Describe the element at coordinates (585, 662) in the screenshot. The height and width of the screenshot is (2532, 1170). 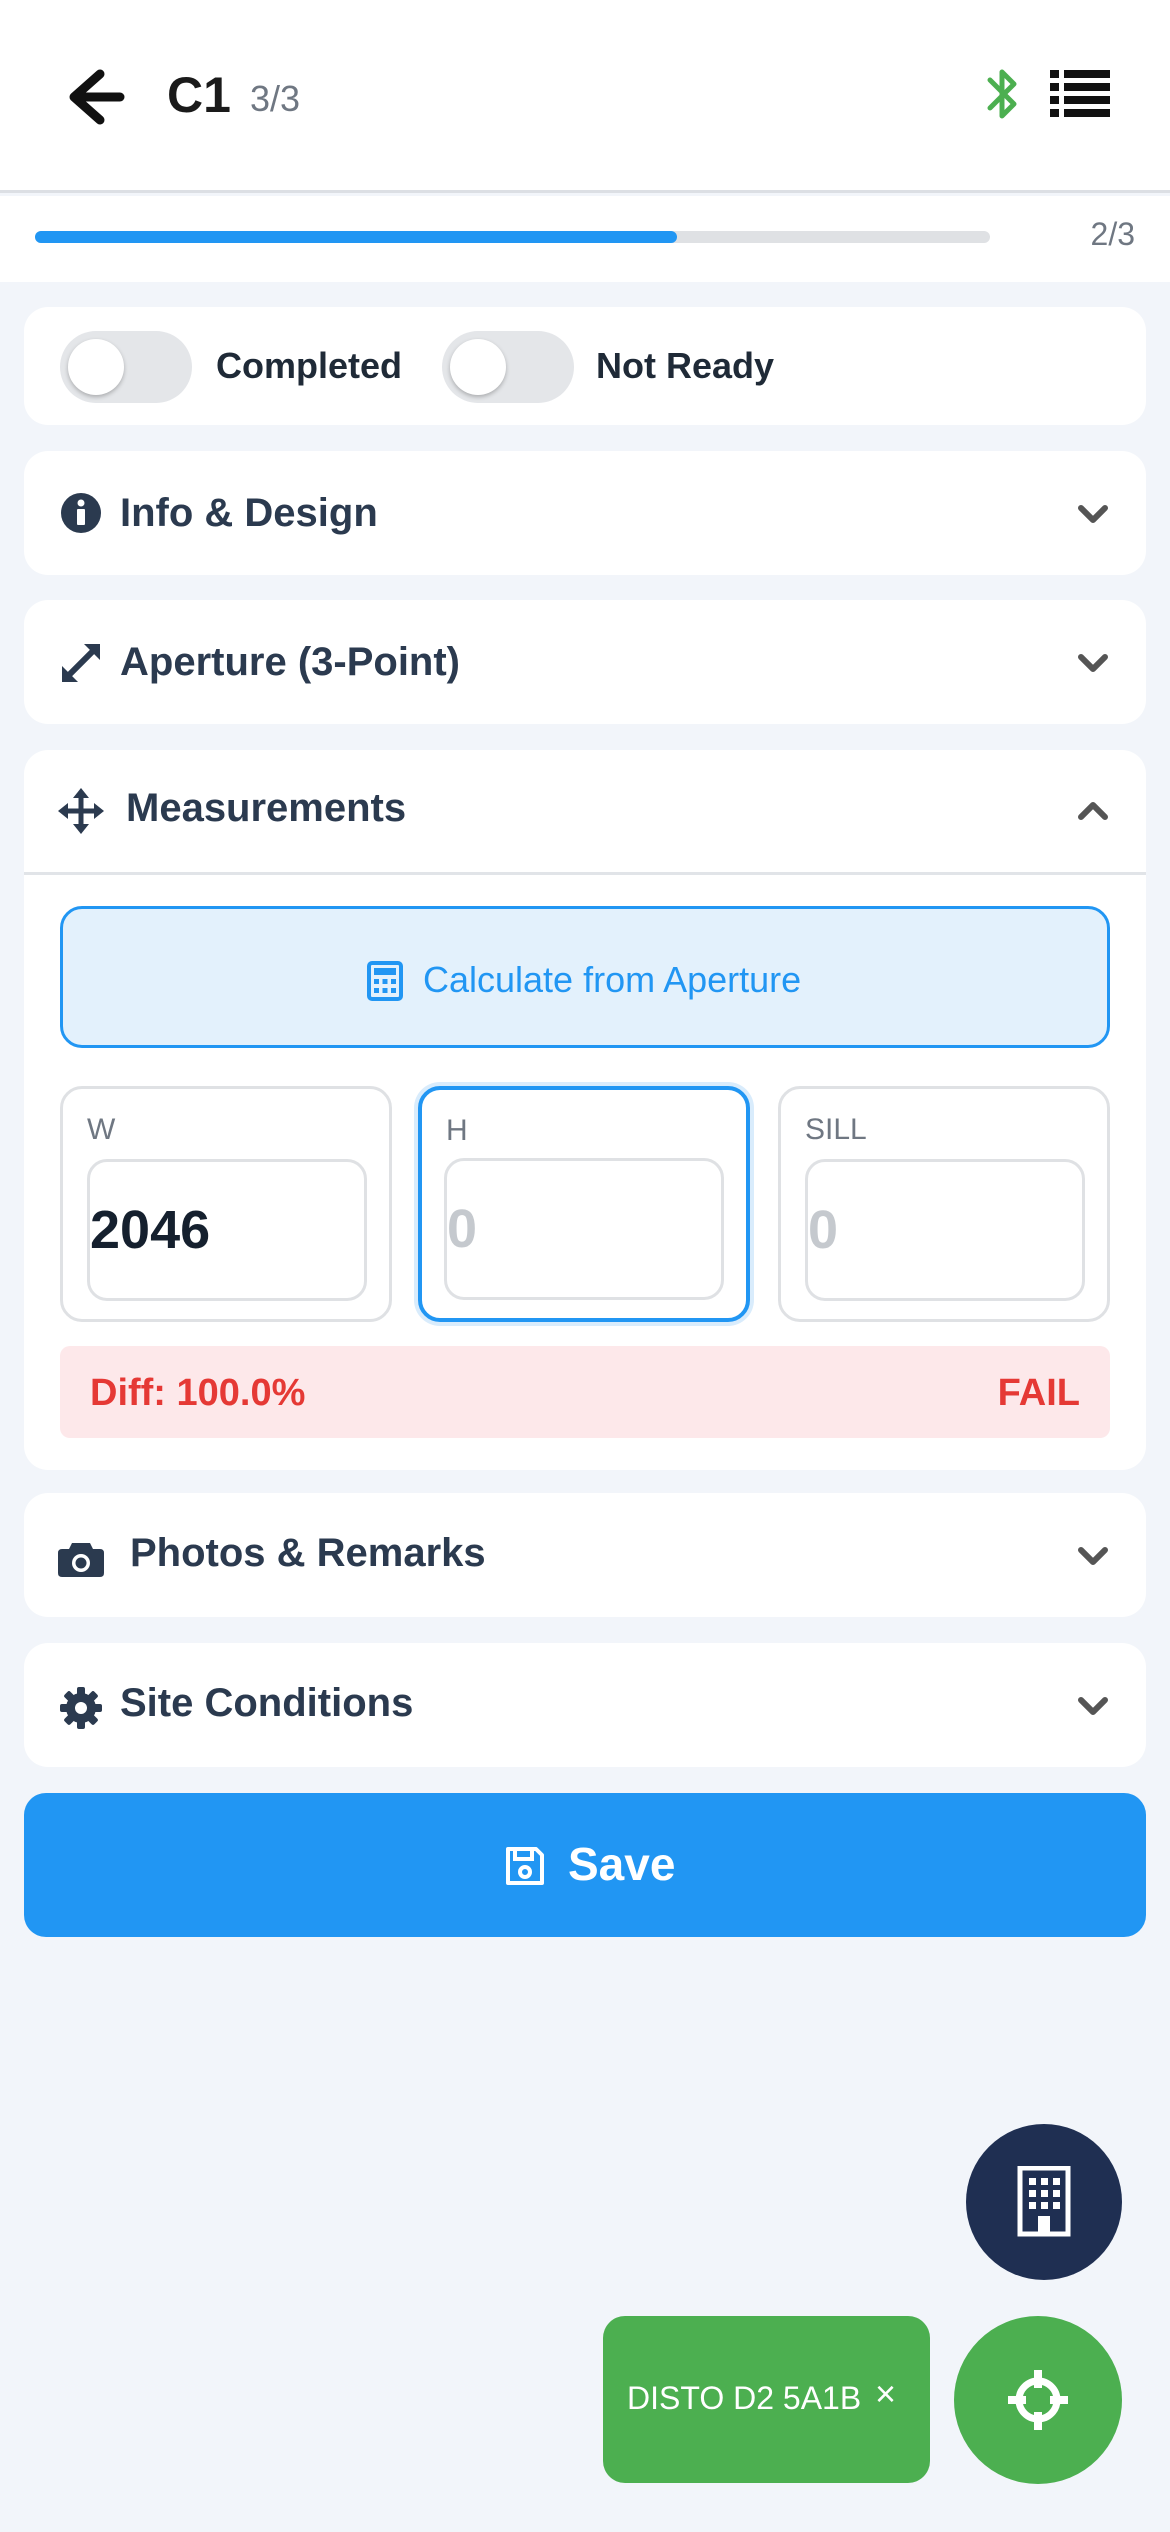
I see `section-aperture: Aperture (3-Point)` at that location.